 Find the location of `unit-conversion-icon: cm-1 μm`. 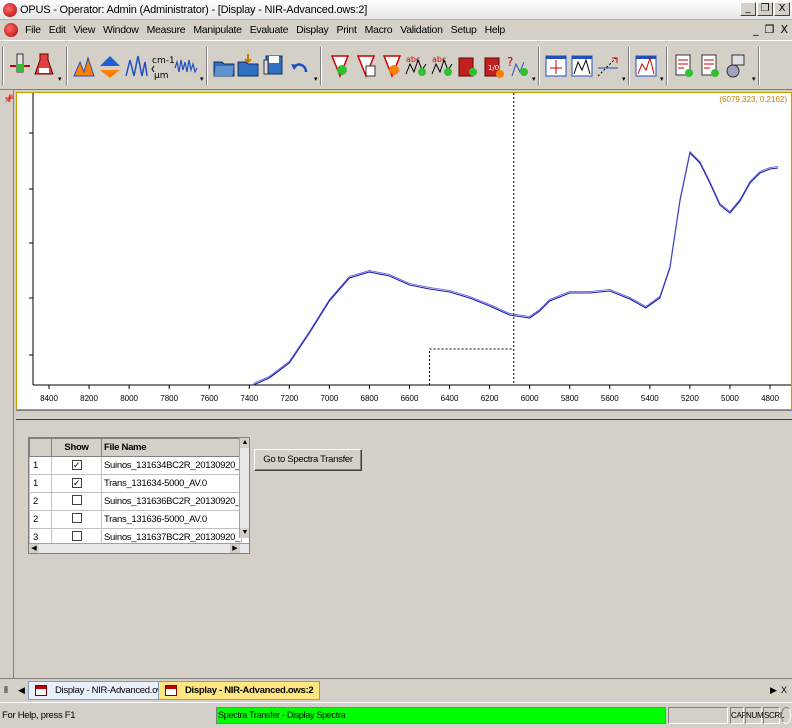

unit-conversion-icon: cm-1 μm is located at coordinates (162, 66).